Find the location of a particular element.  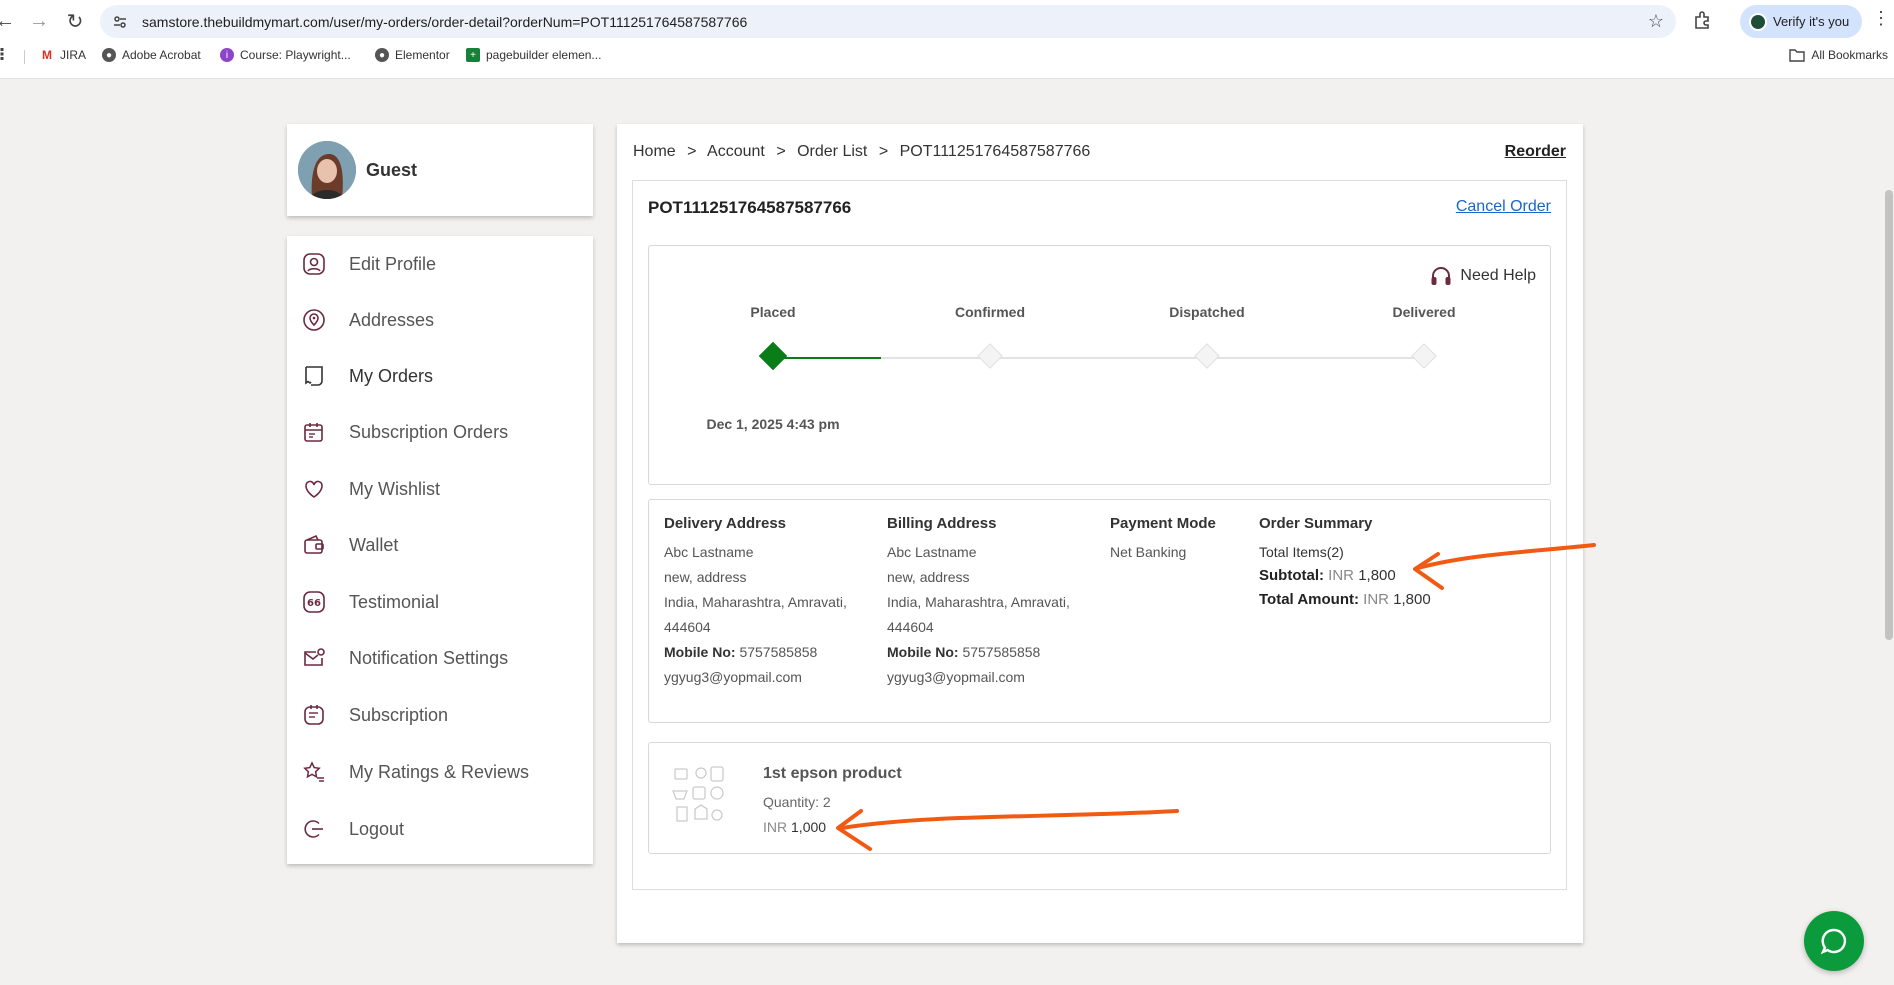

billing-mobile: Mobile No: 5757585858 is located at coordinates (978, 652).